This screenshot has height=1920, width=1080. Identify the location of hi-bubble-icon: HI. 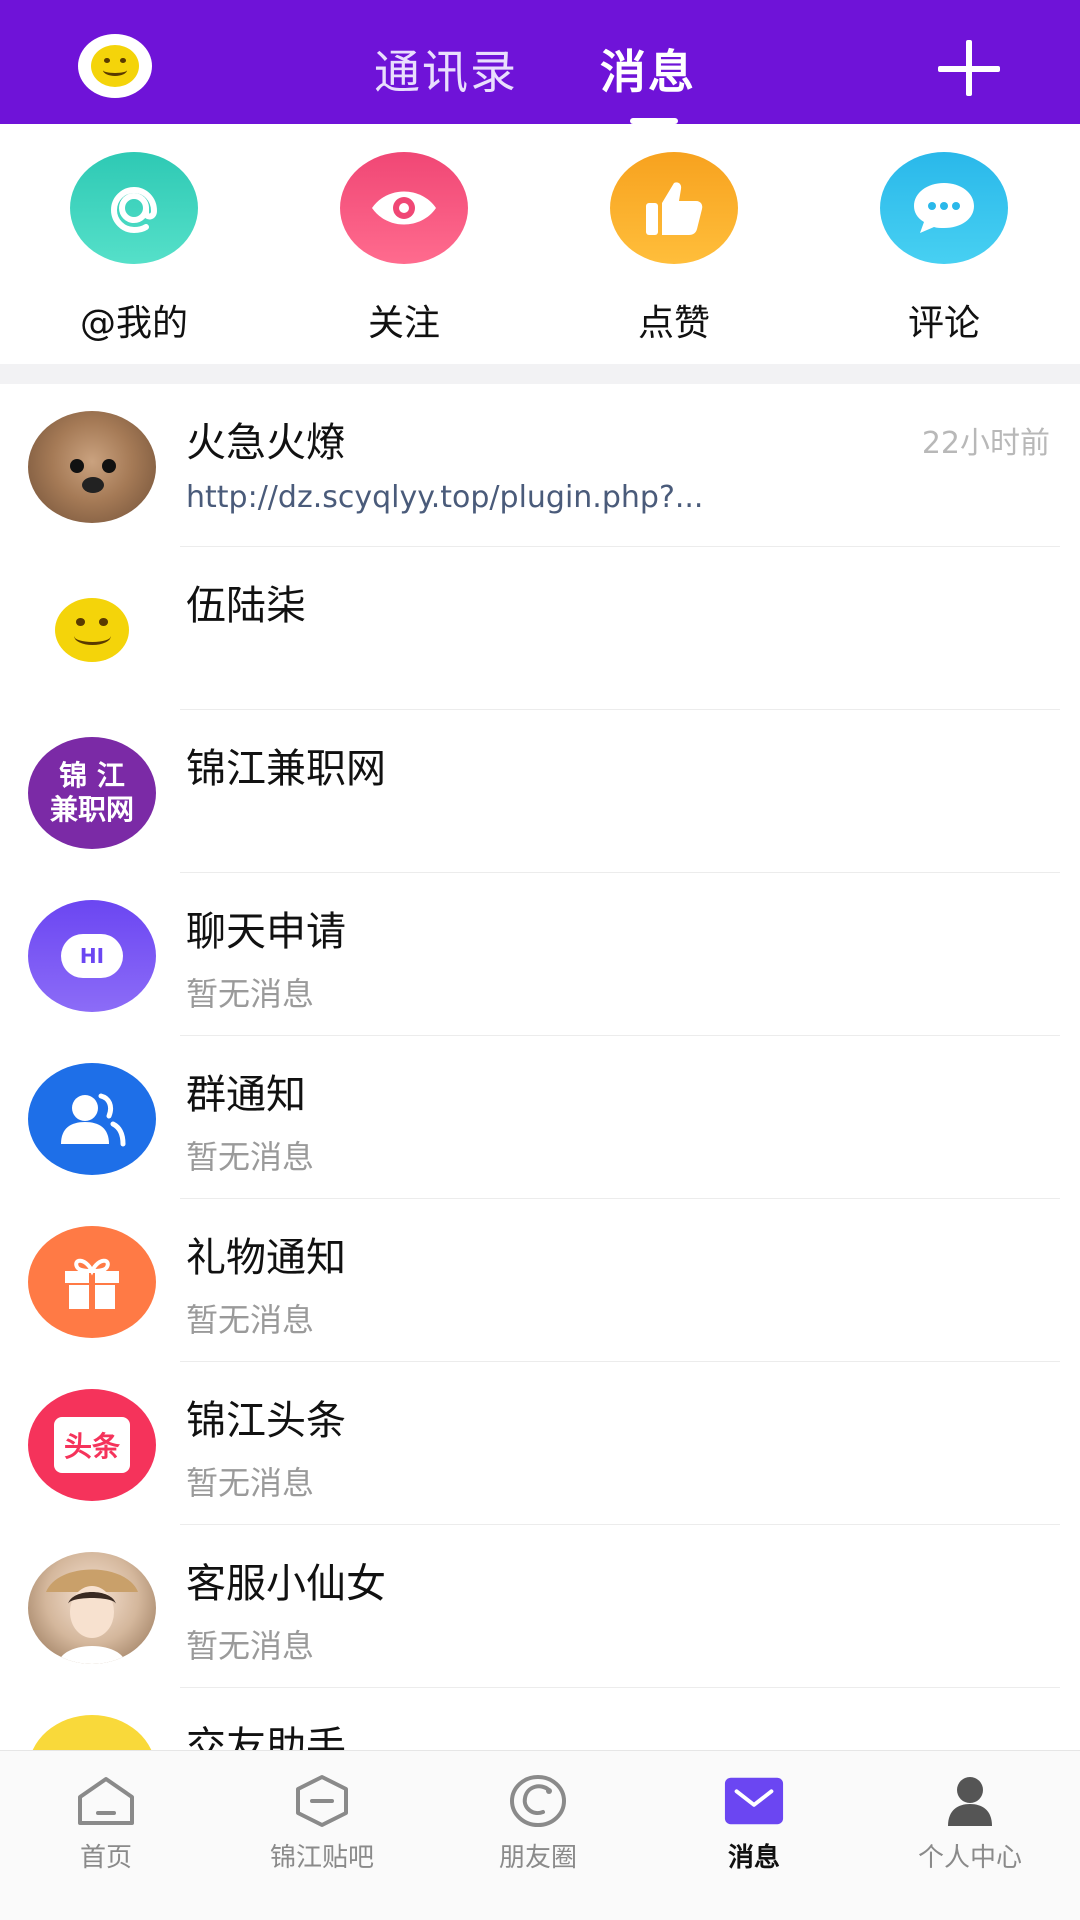
(92, 956).